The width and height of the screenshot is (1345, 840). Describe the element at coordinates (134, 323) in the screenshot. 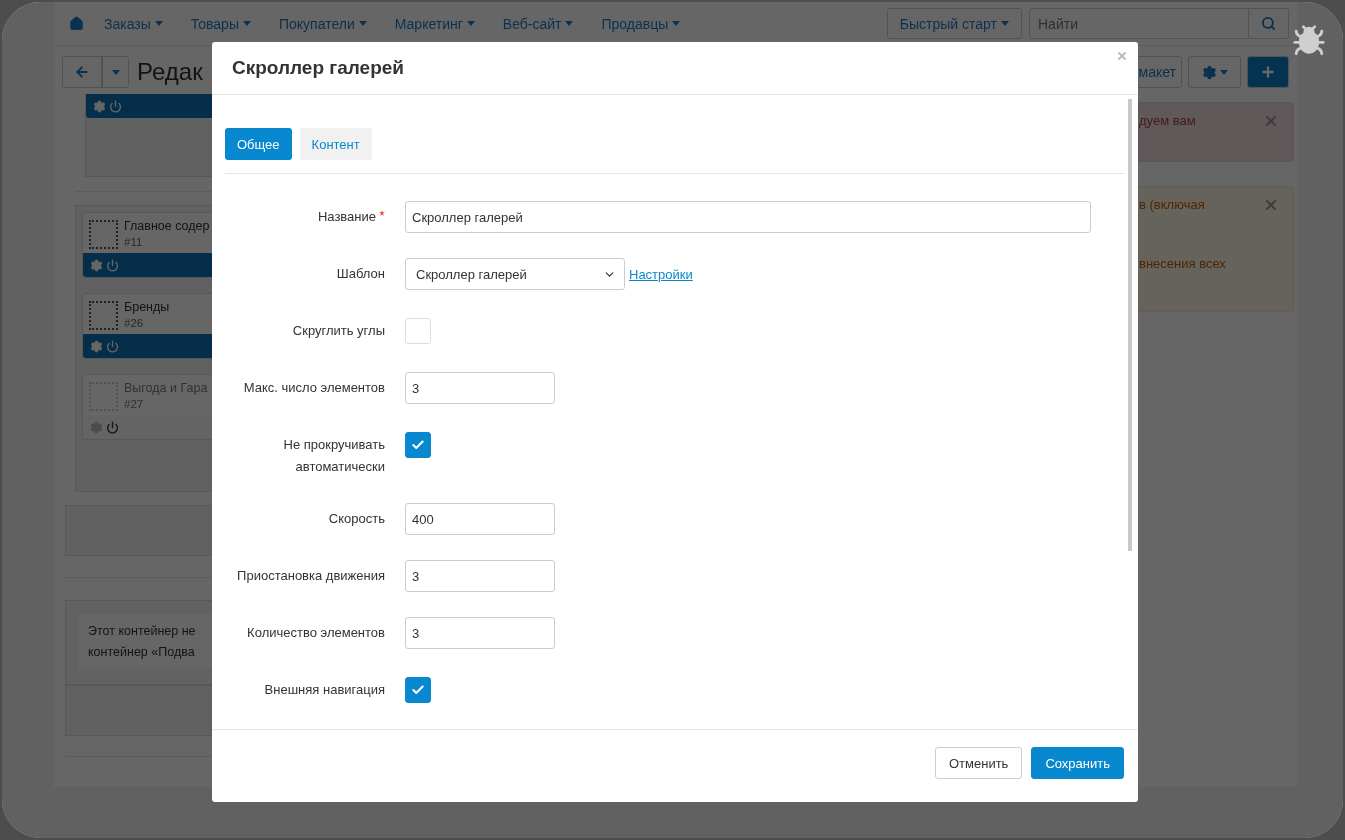

I see `block-number: #26` at that location.